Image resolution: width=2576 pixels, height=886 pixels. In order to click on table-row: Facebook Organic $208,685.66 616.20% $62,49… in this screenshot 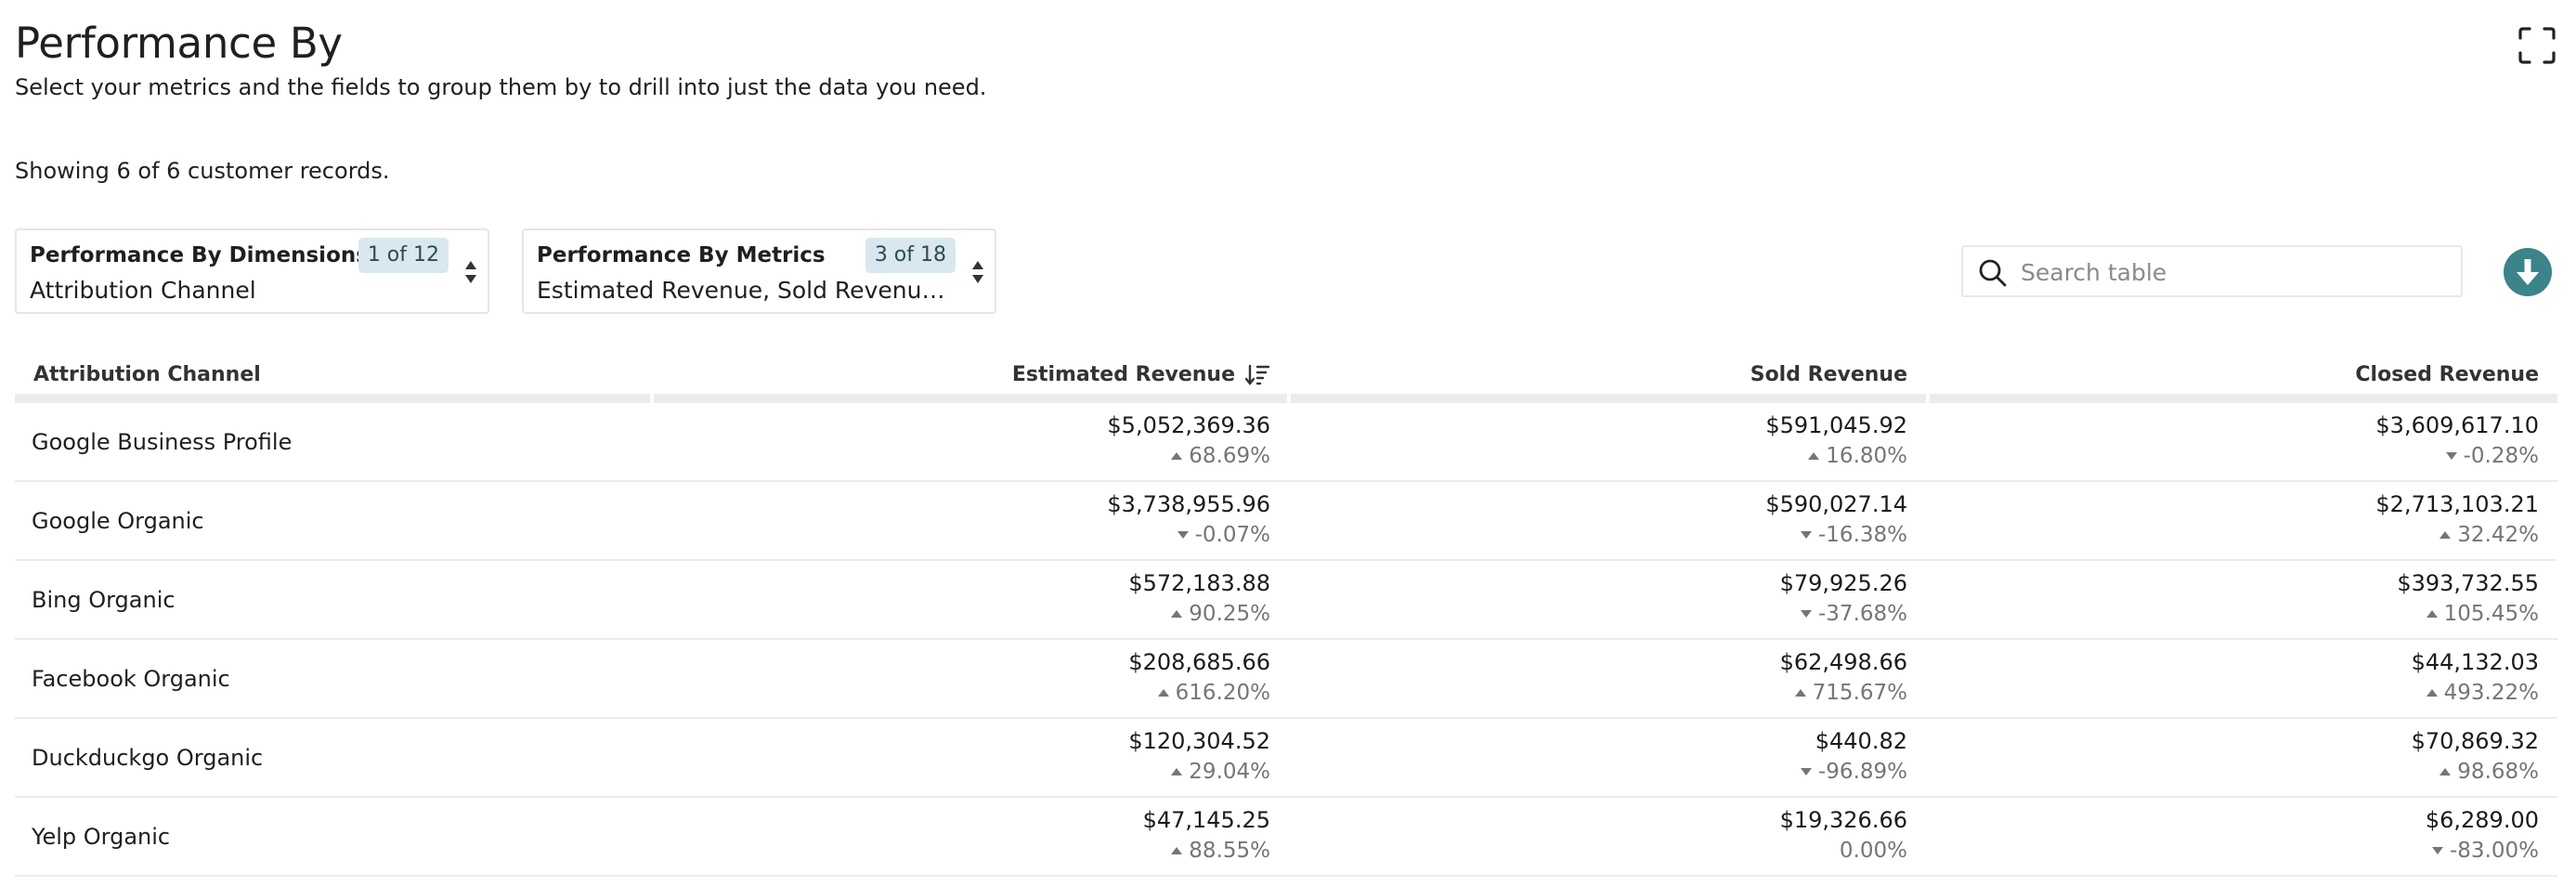, I will do `click(1286, 679)`.